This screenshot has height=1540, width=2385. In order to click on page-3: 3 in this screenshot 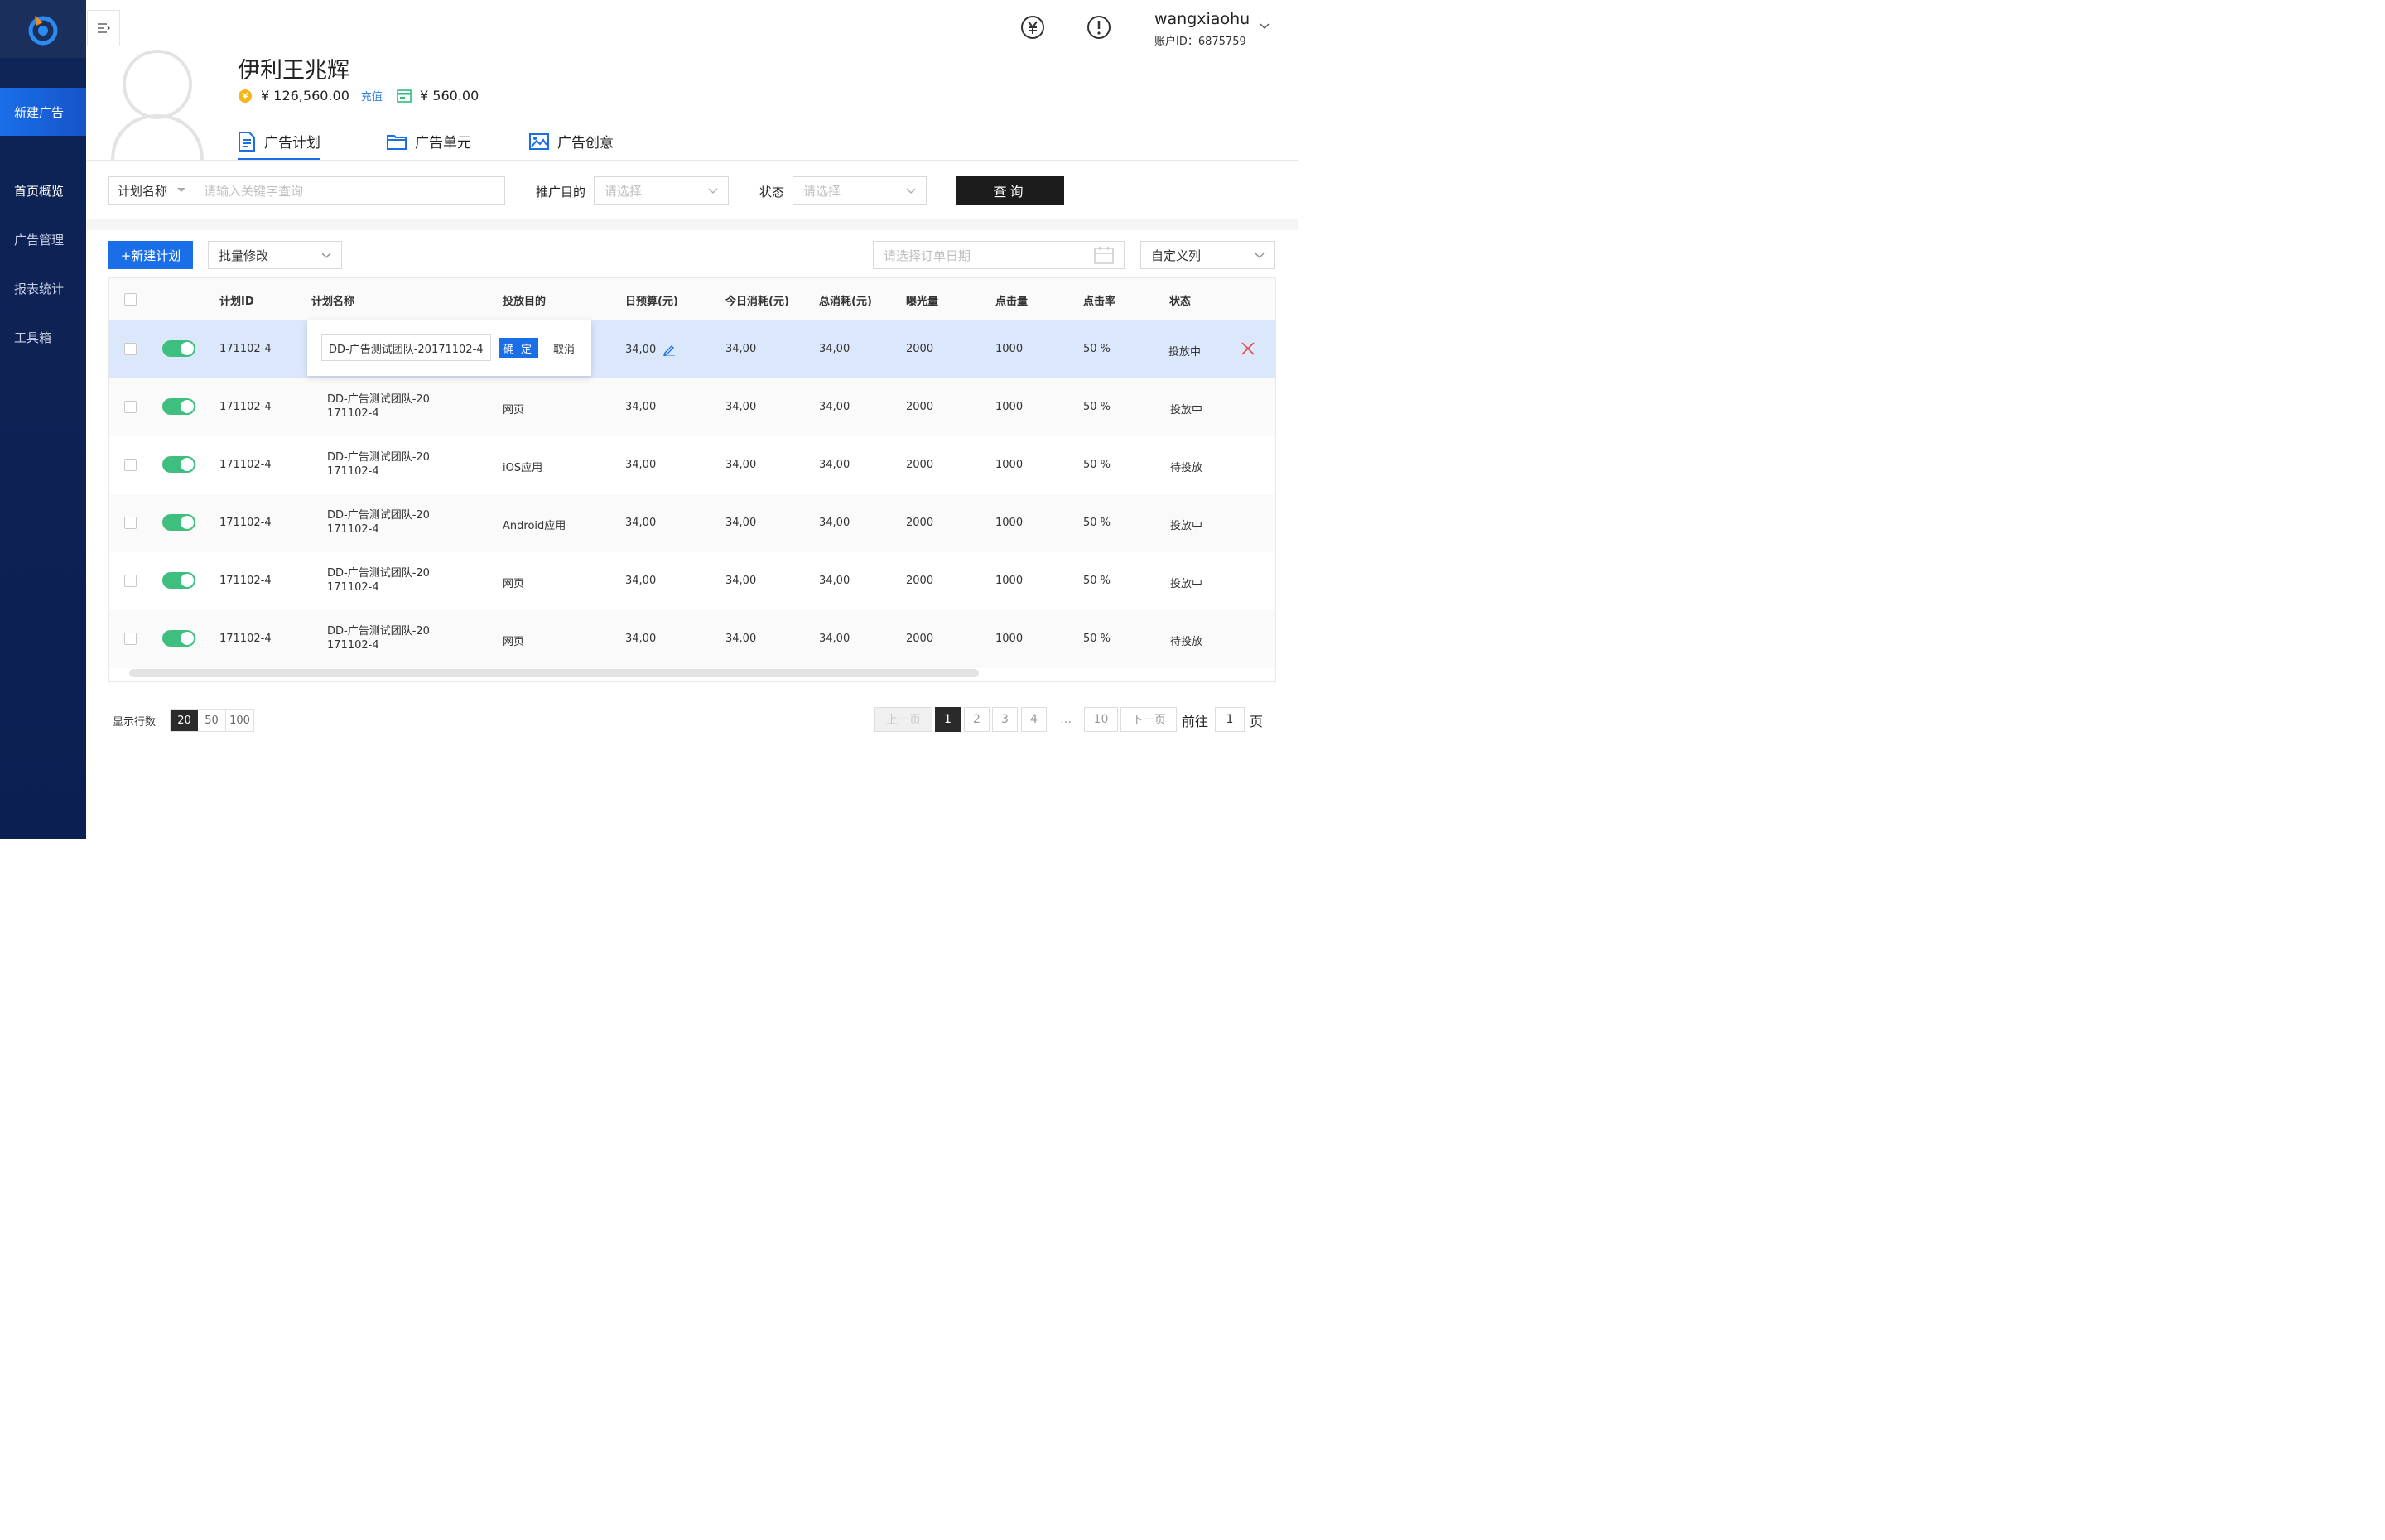, I will do `click(1005, 720)`.